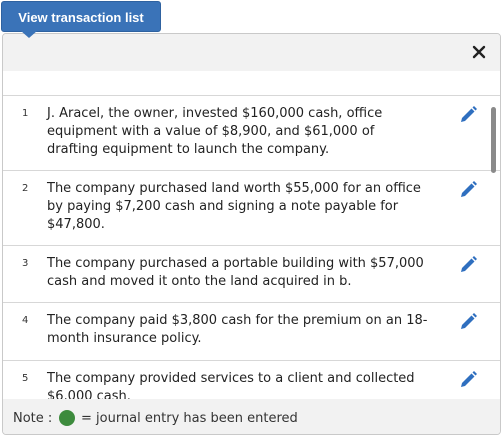 The height and width of the screenshot is (436, 502). Describe the element at coordinates (67, 418) in the screenshot. I see `entered-status-dot-icon` at that location.